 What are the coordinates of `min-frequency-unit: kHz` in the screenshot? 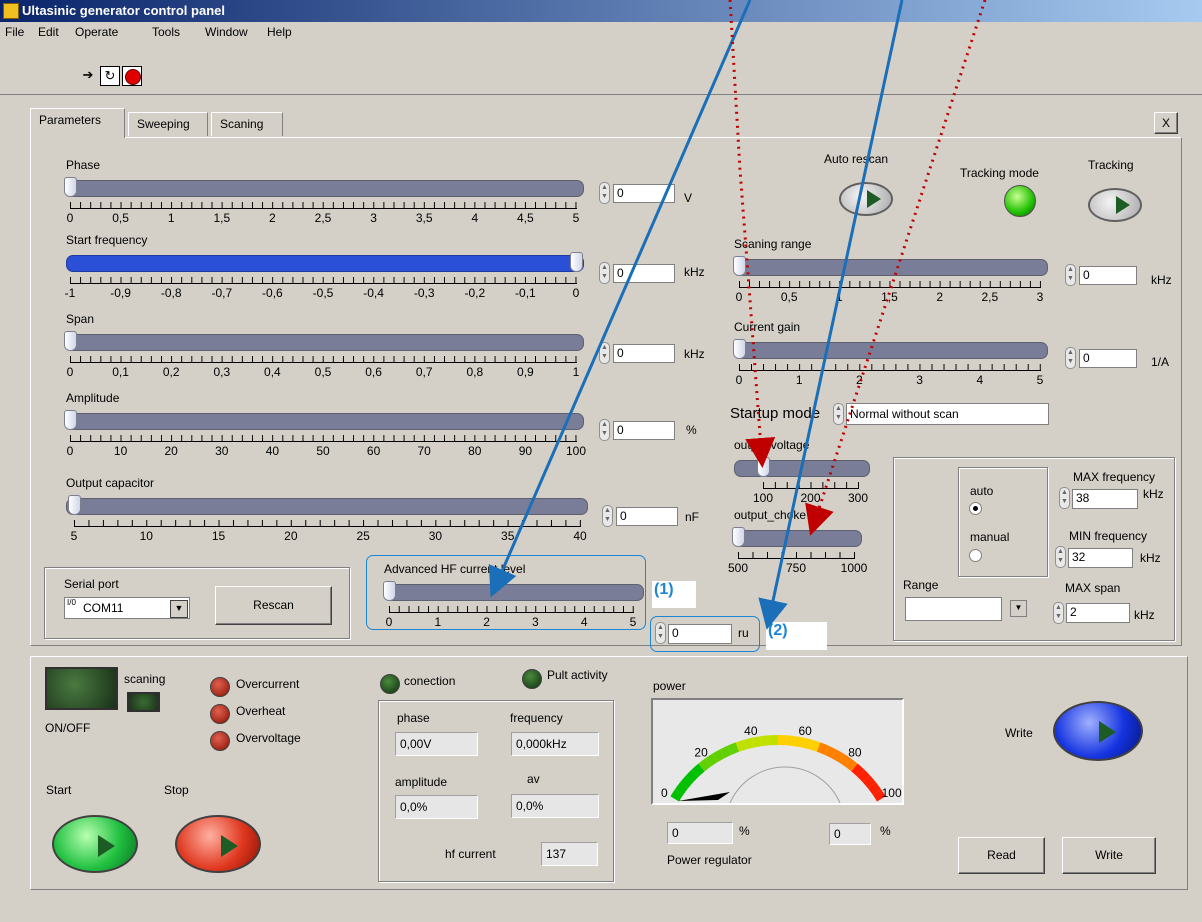 It's located at (1150, 558).